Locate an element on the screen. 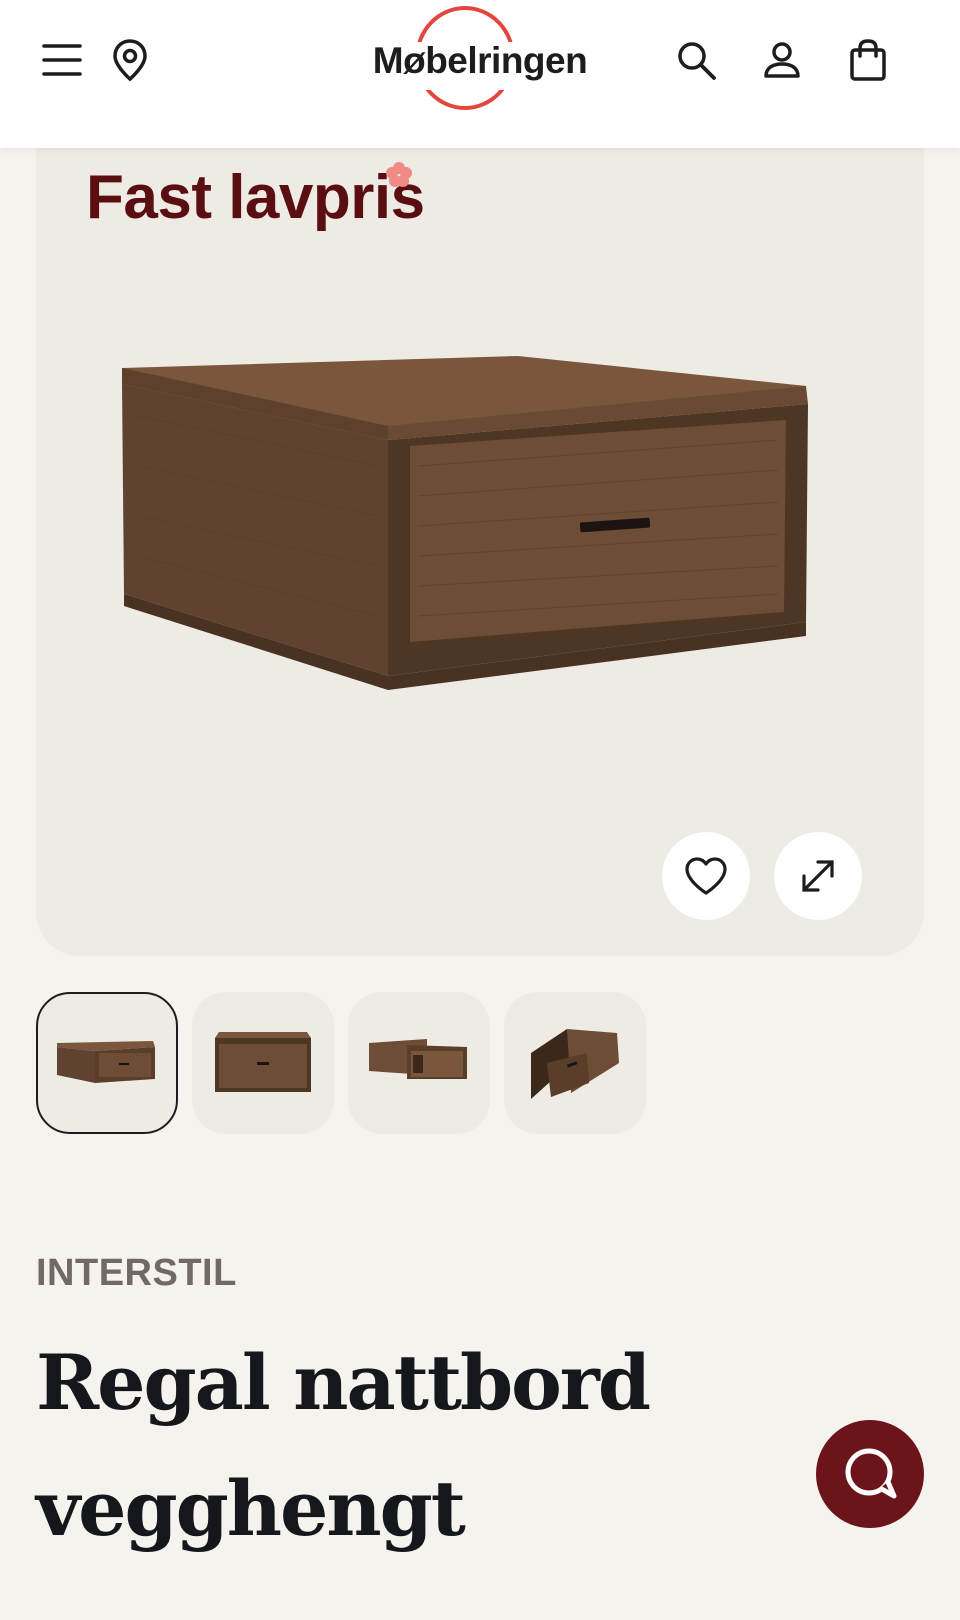 The width and height of the screenshot is (960, 1620). chat-bubble-icon is located at coordinates (871, 1473).